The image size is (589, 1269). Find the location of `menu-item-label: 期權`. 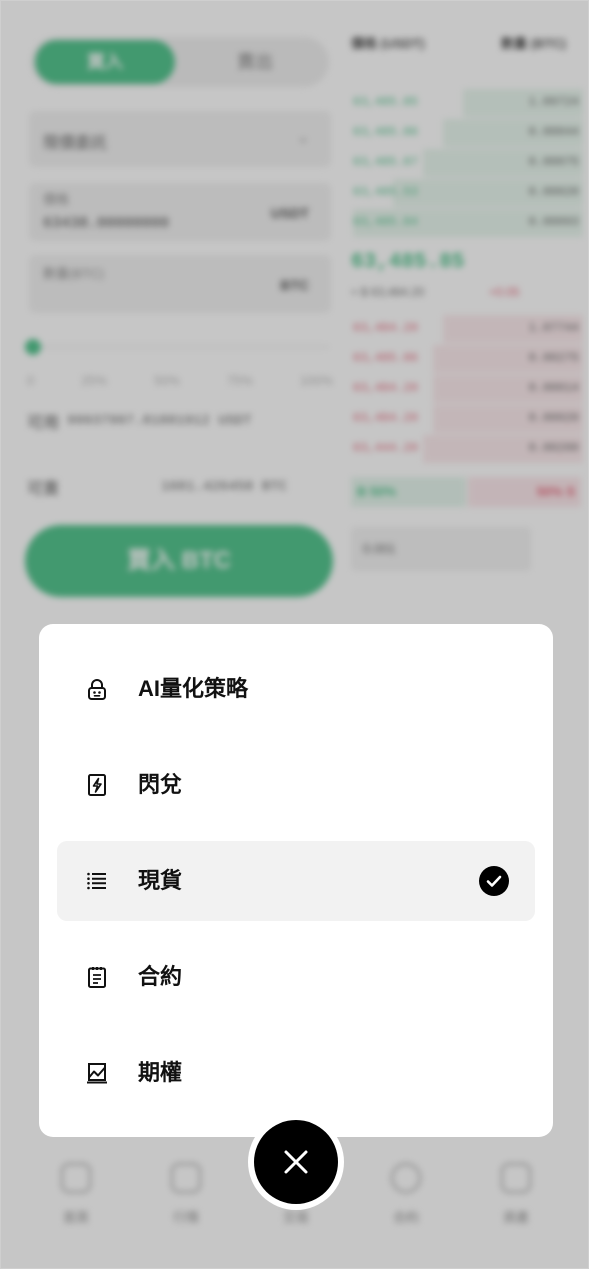

menu-item-label: 期權 is located at coordinates (160, 1072).